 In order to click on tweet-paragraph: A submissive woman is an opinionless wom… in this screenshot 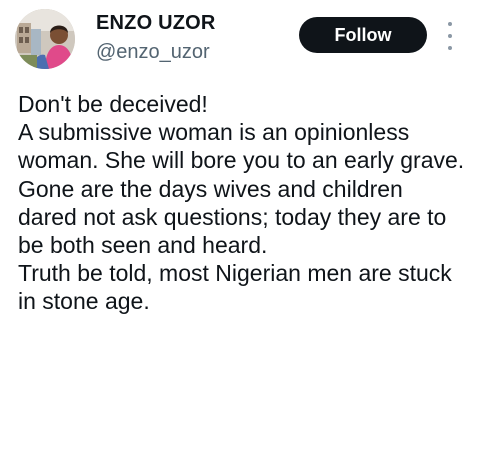, I will do `click(241, 146)`.